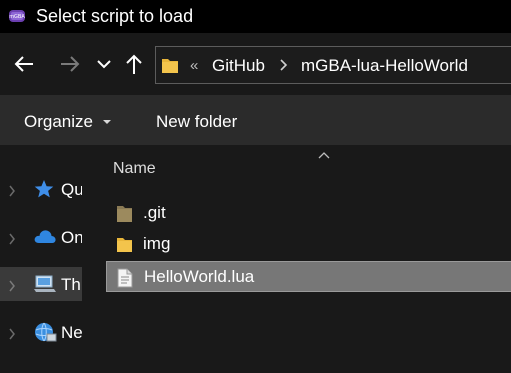 Image resolution: width=511 pixels, height=373 pixels. I want to click on svg-text: mGBA, so click(17, 17).